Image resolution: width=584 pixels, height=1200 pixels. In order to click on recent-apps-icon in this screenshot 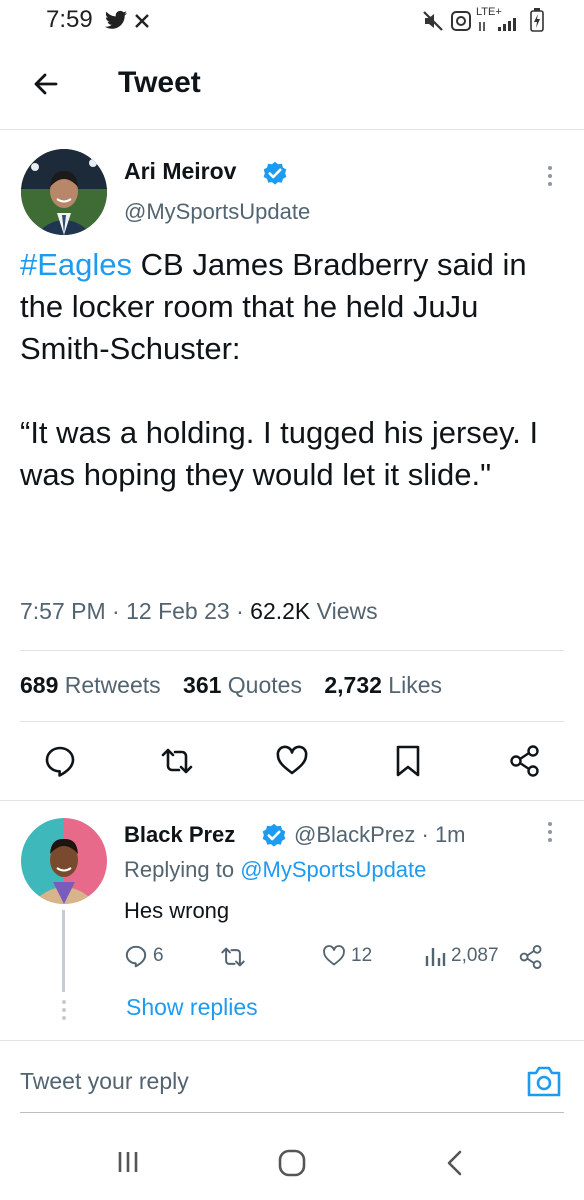, I will do `click(128, 1162)`.